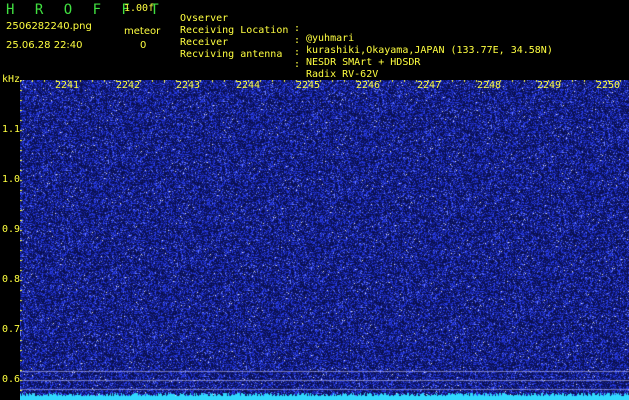 Image resolution: width=629 pixels, height=400 pixels. I want to click on filename-label: 2506282240.png, so click(49, 26).